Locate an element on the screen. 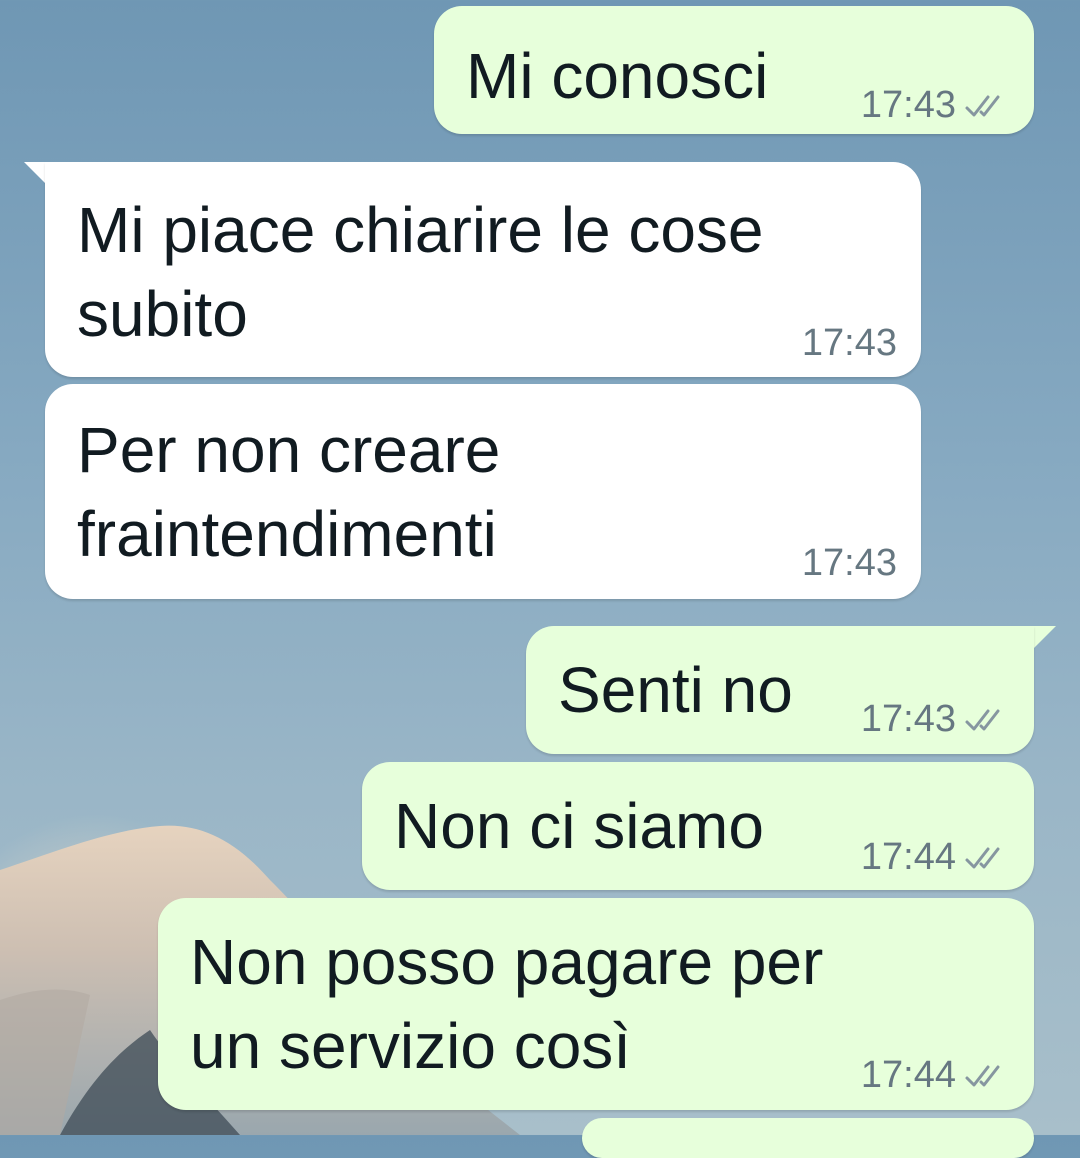 The image size is (1080, 1158). message-text-line: fraintendimenti is located at coordinates (287, 534).